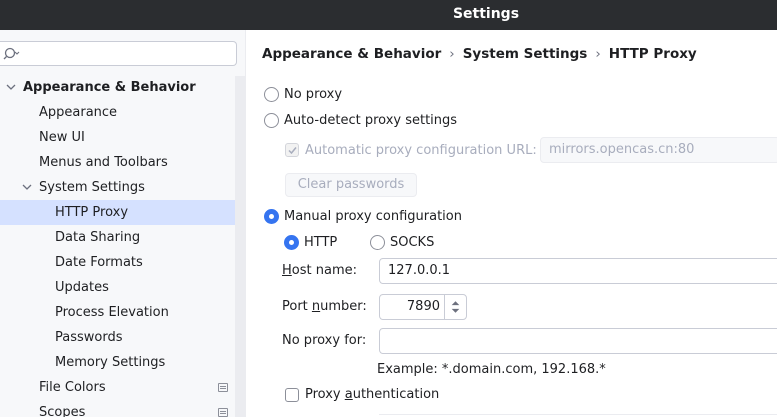 Image resolution: width=777 pixels, height=417 pixels. I want to click on sidebar-item-scopes: Scopes, so click(117, 408).